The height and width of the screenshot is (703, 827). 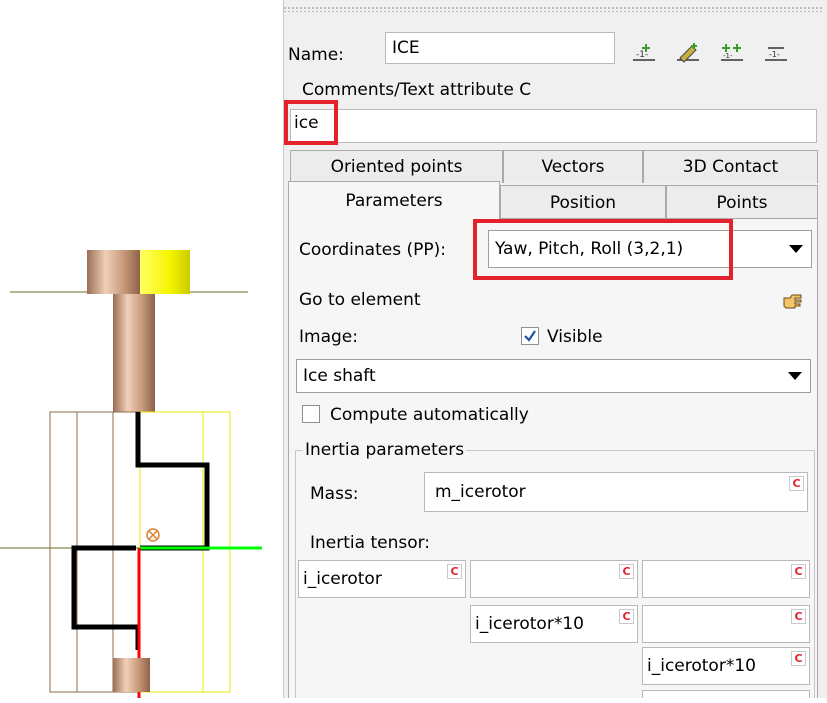 What do you see at coordinates (480, 491) in the screenshot?
I see `mass-value: m_icerotor` at bounding box center [480, 491].